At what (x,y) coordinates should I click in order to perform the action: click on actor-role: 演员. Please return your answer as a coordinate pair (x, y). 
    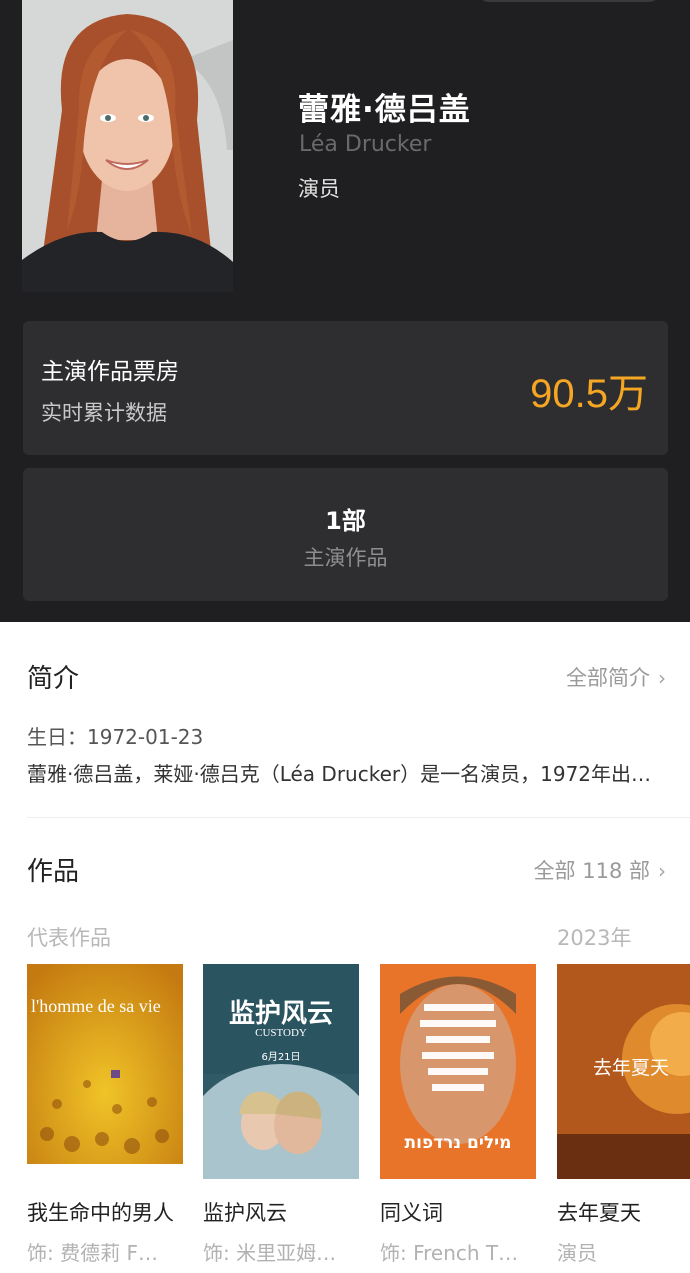
    Looking at the image, I should click on (319, 189).